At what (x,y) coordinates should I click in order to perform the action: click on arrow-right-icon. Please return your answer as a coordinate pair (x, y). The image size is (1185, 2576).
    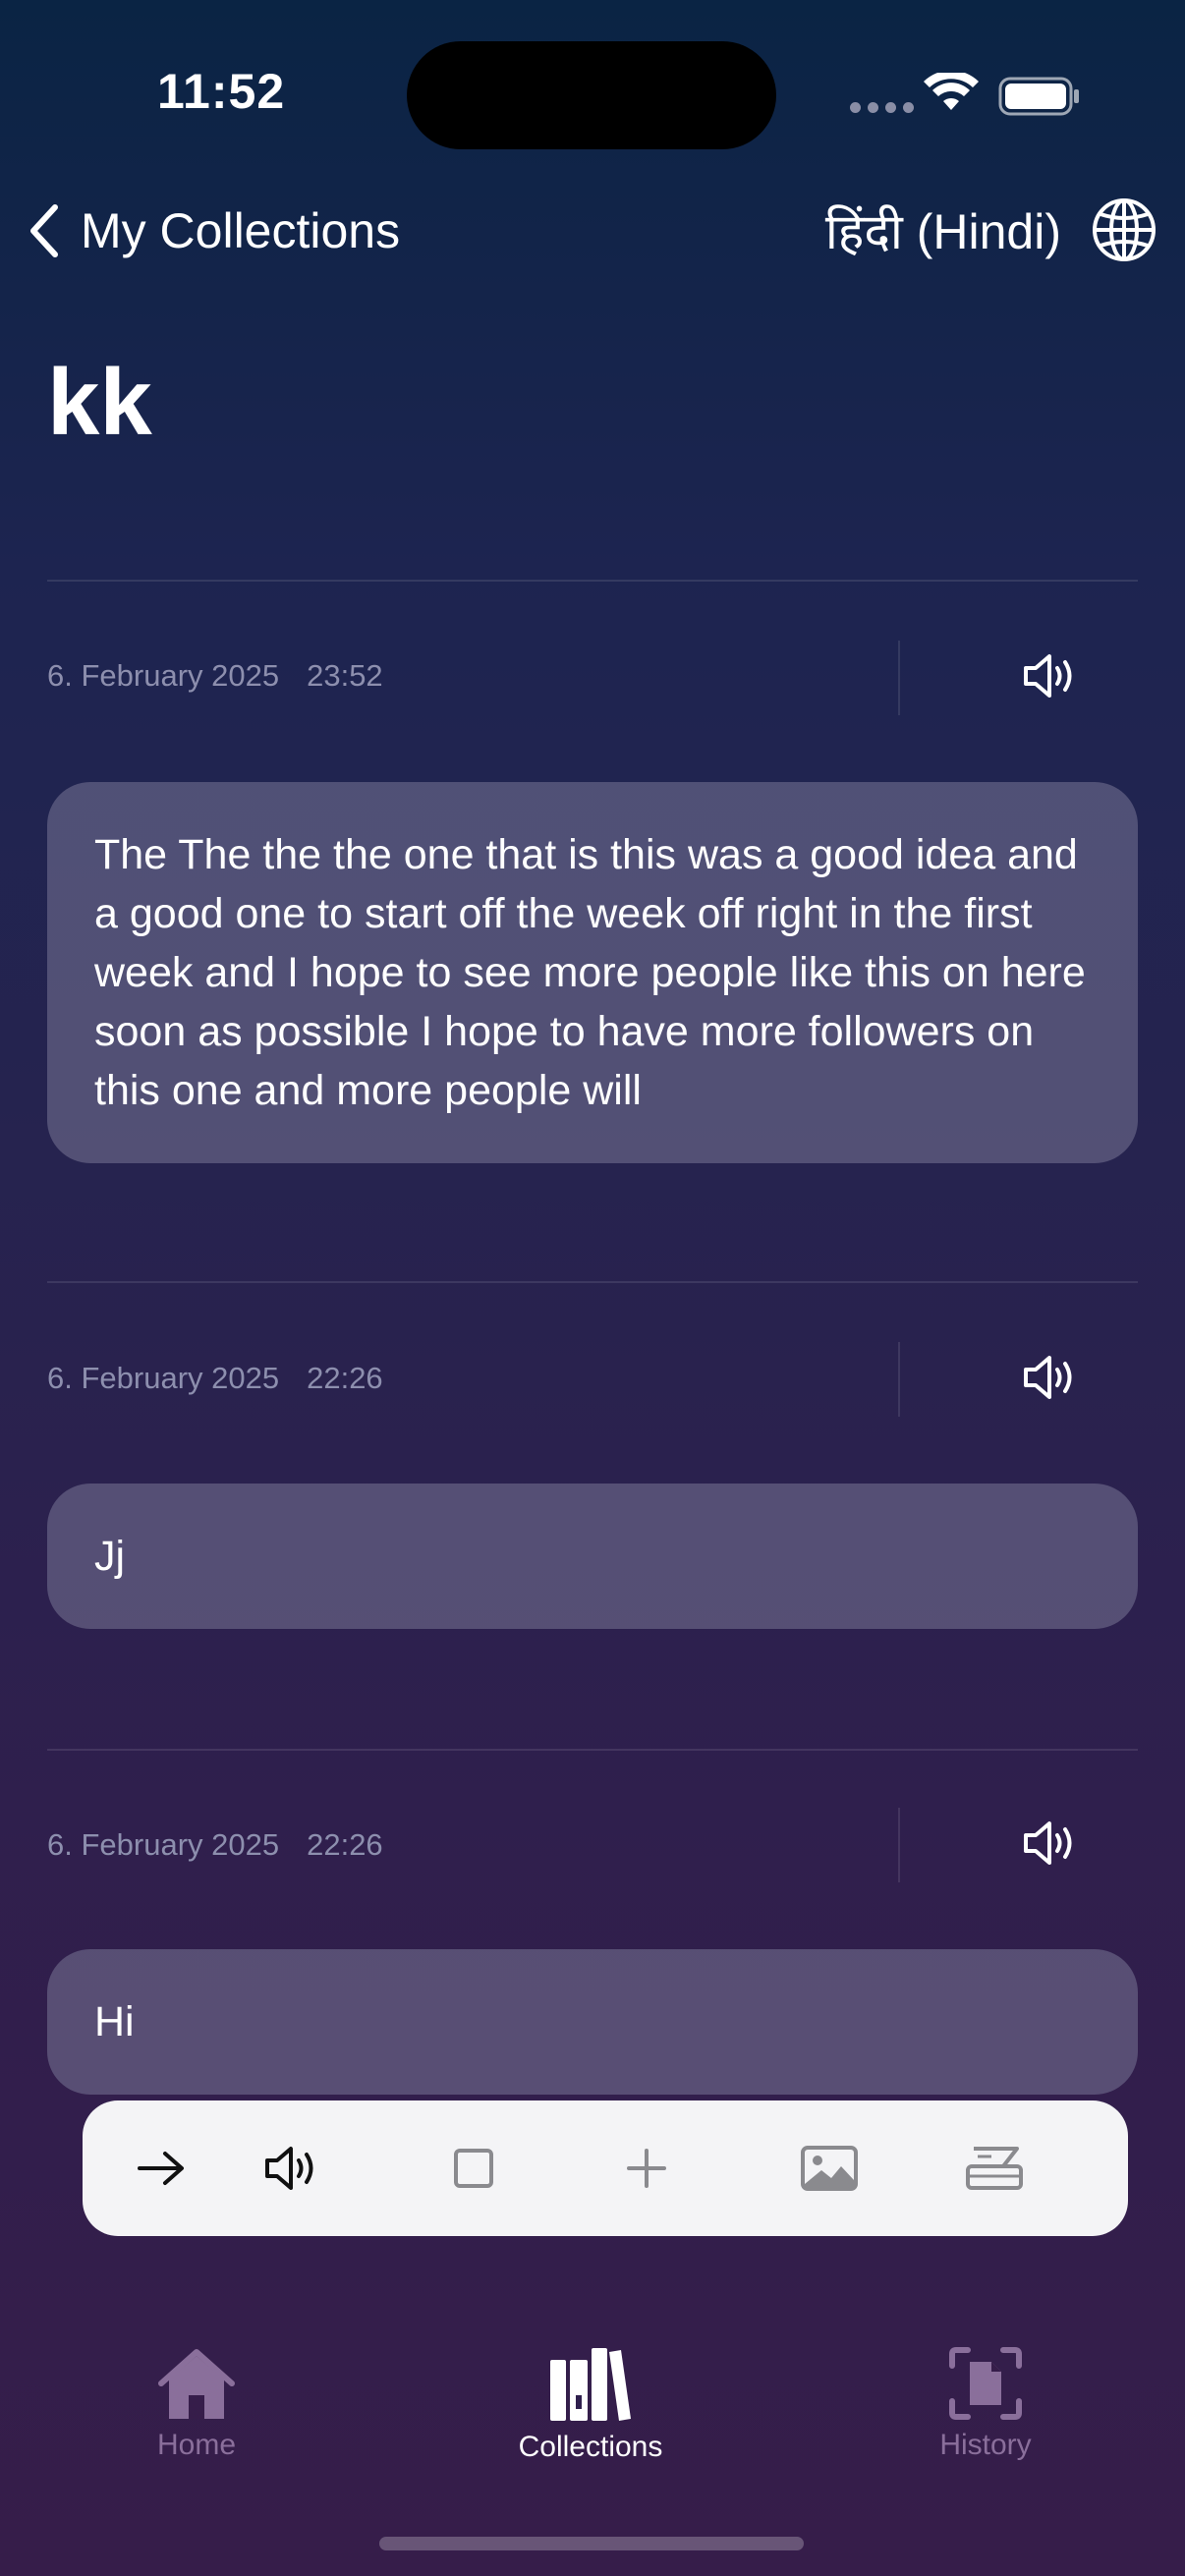
    Looking at the image, I should click on (161, 2168).